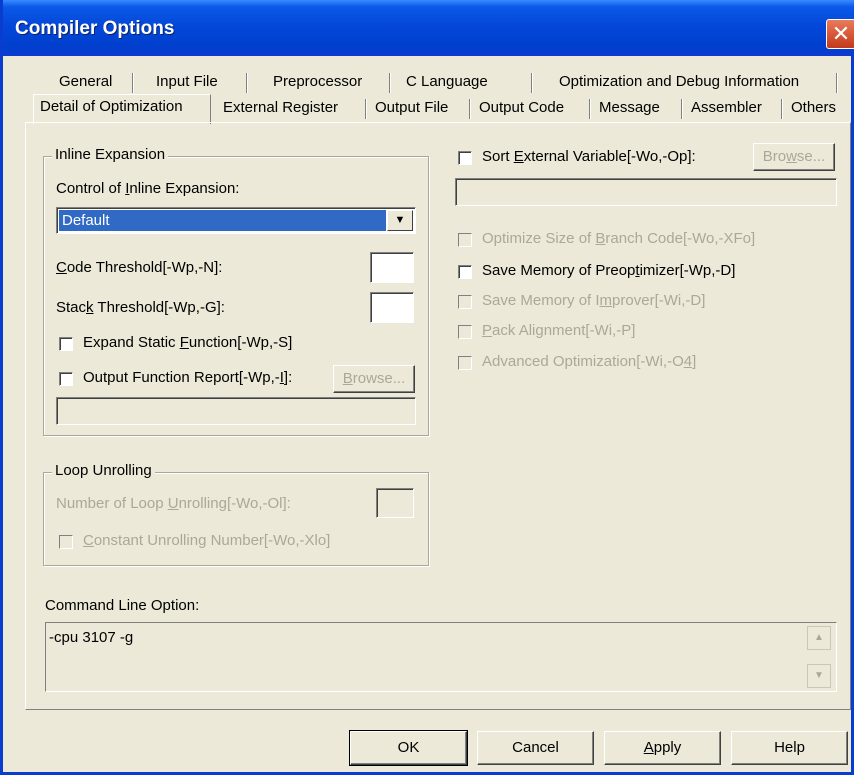 The width and height of the screenshot is (854, 775). What do you see at coordinates (95, 28) in the screenshot?
I see `window-title: Compiler Options` at bounding box center [95, 28].